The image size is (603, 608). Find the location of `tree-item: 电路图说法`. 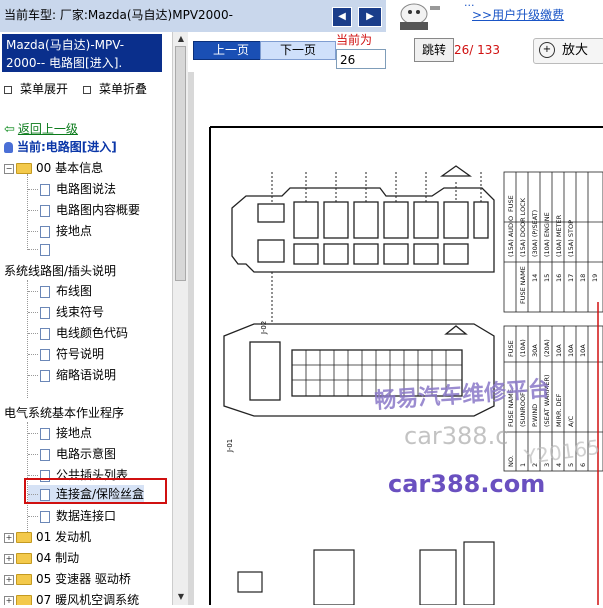

tree-item: 电路图说法 is located at coordinates (72, 188).